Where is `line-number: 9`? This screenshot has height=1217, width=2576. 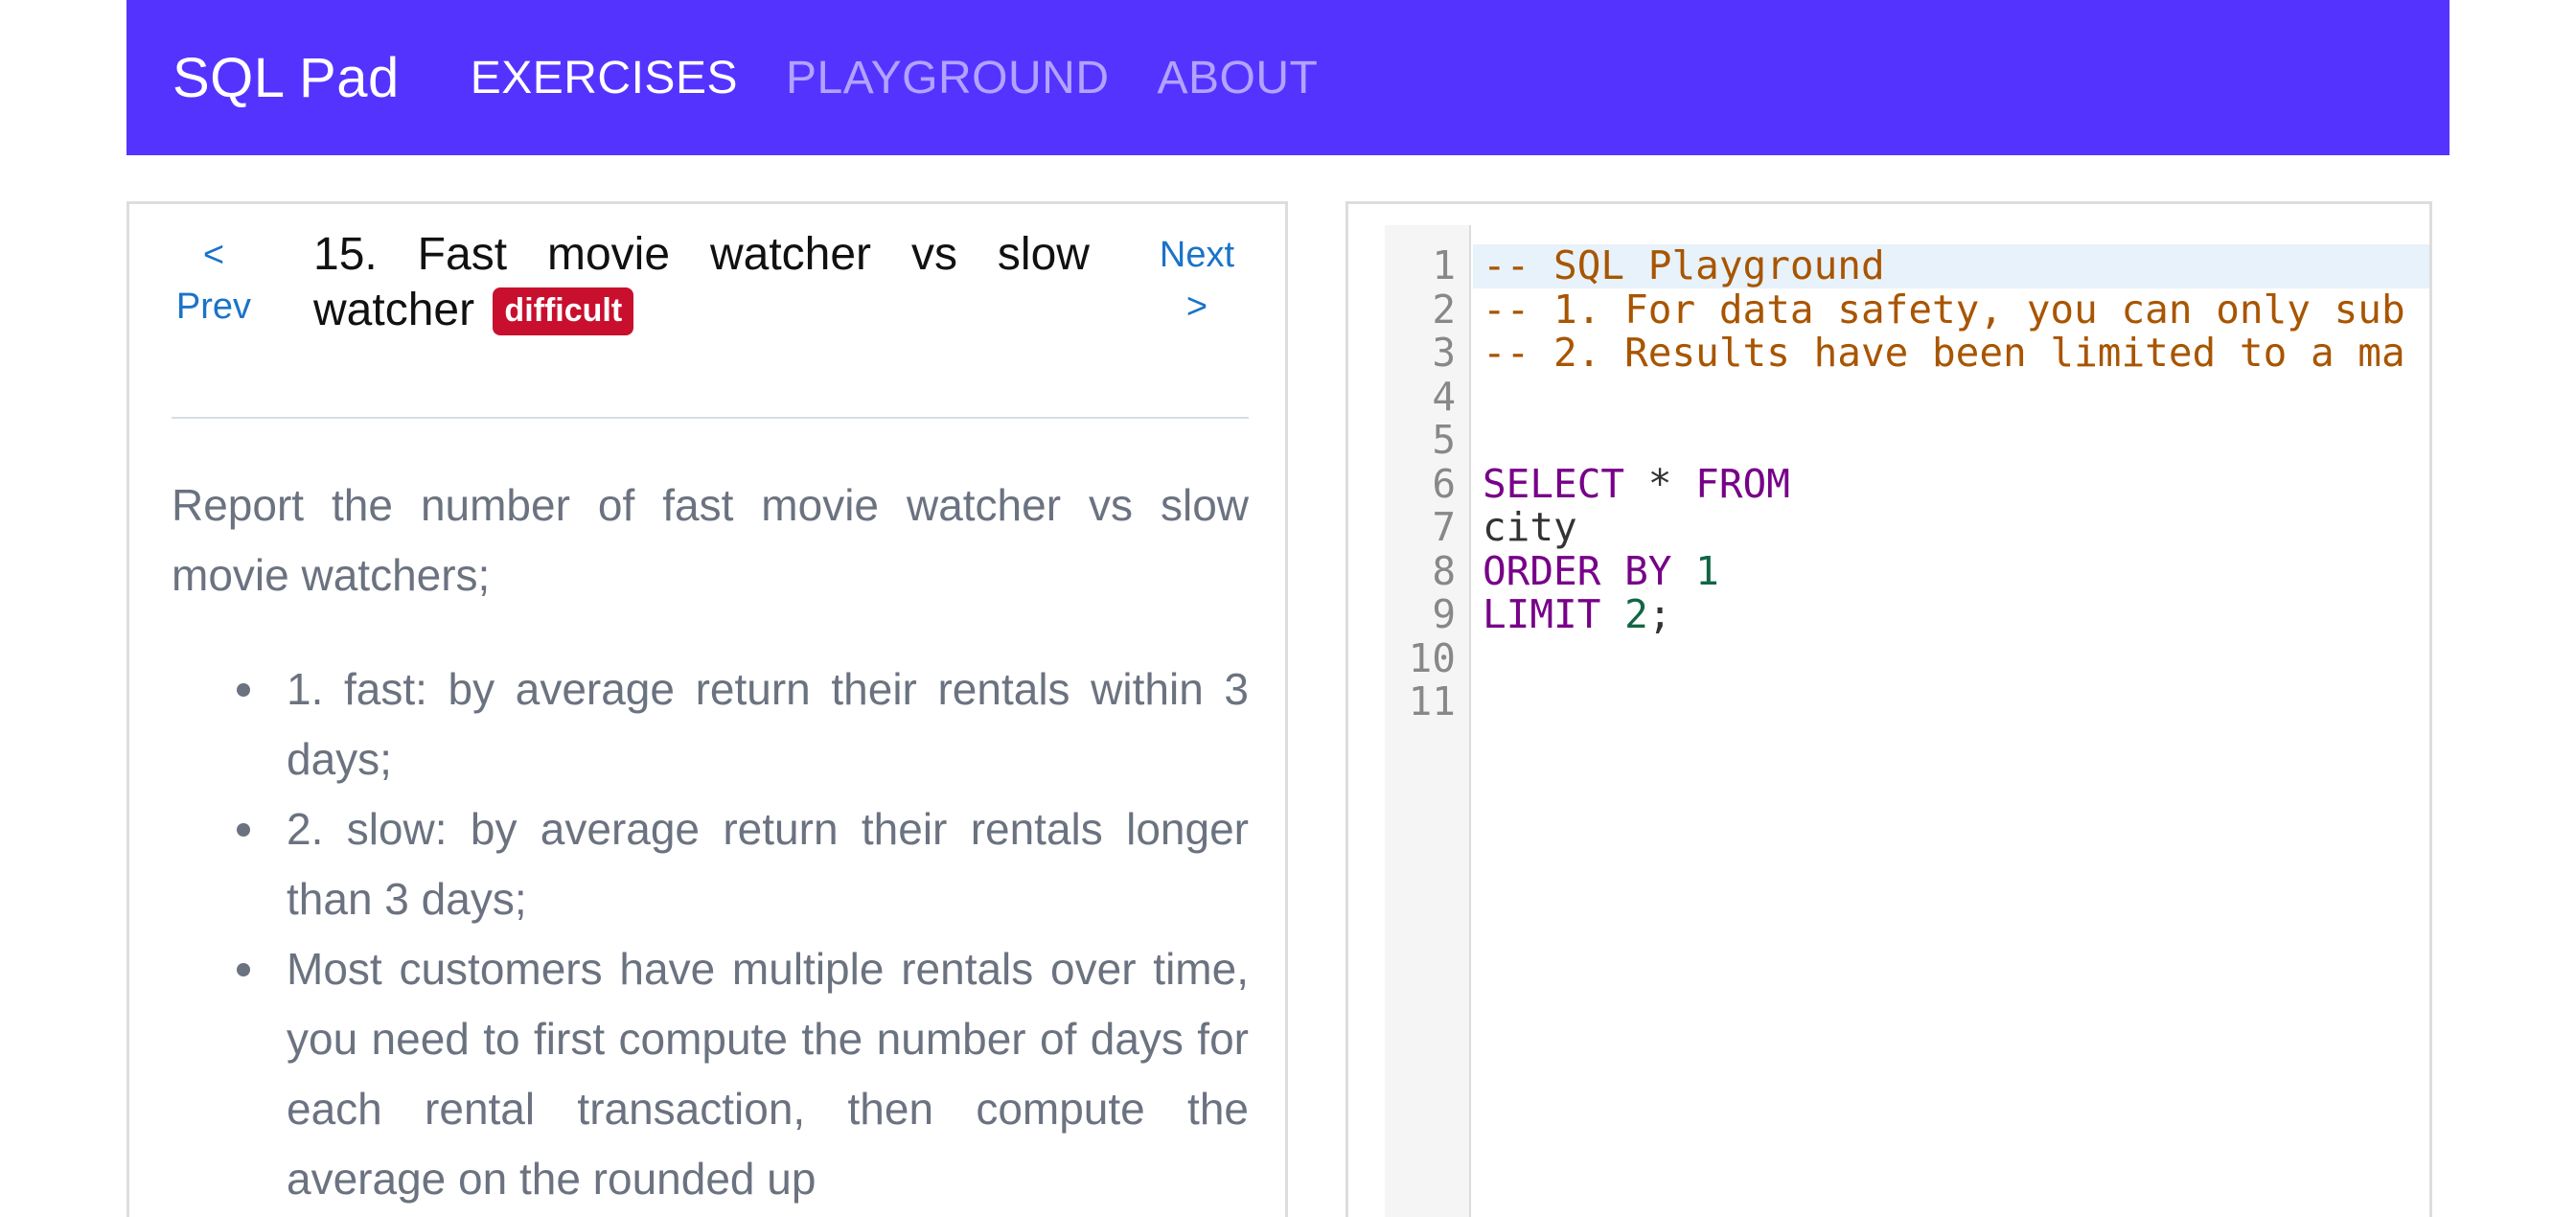
line-number: 9 is located at coordinates (1444, 614).